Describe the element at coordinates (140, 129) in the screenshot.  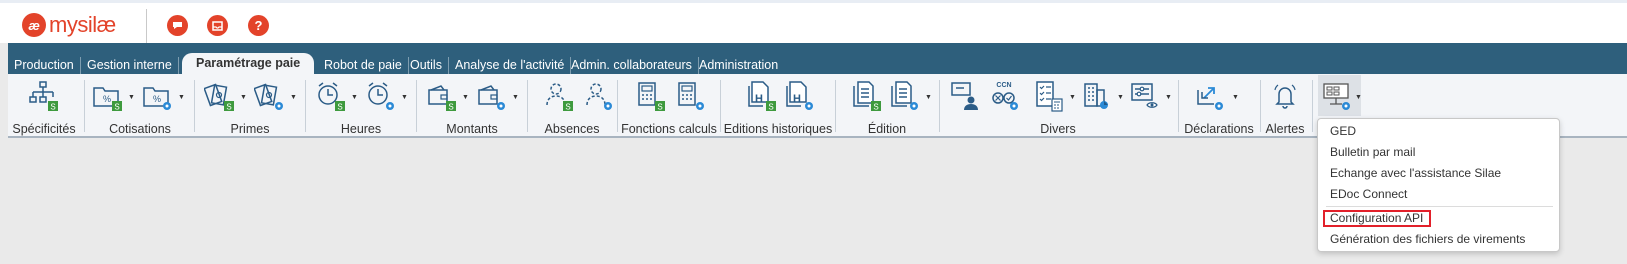
I see `group-label: Cotisations` at that location.